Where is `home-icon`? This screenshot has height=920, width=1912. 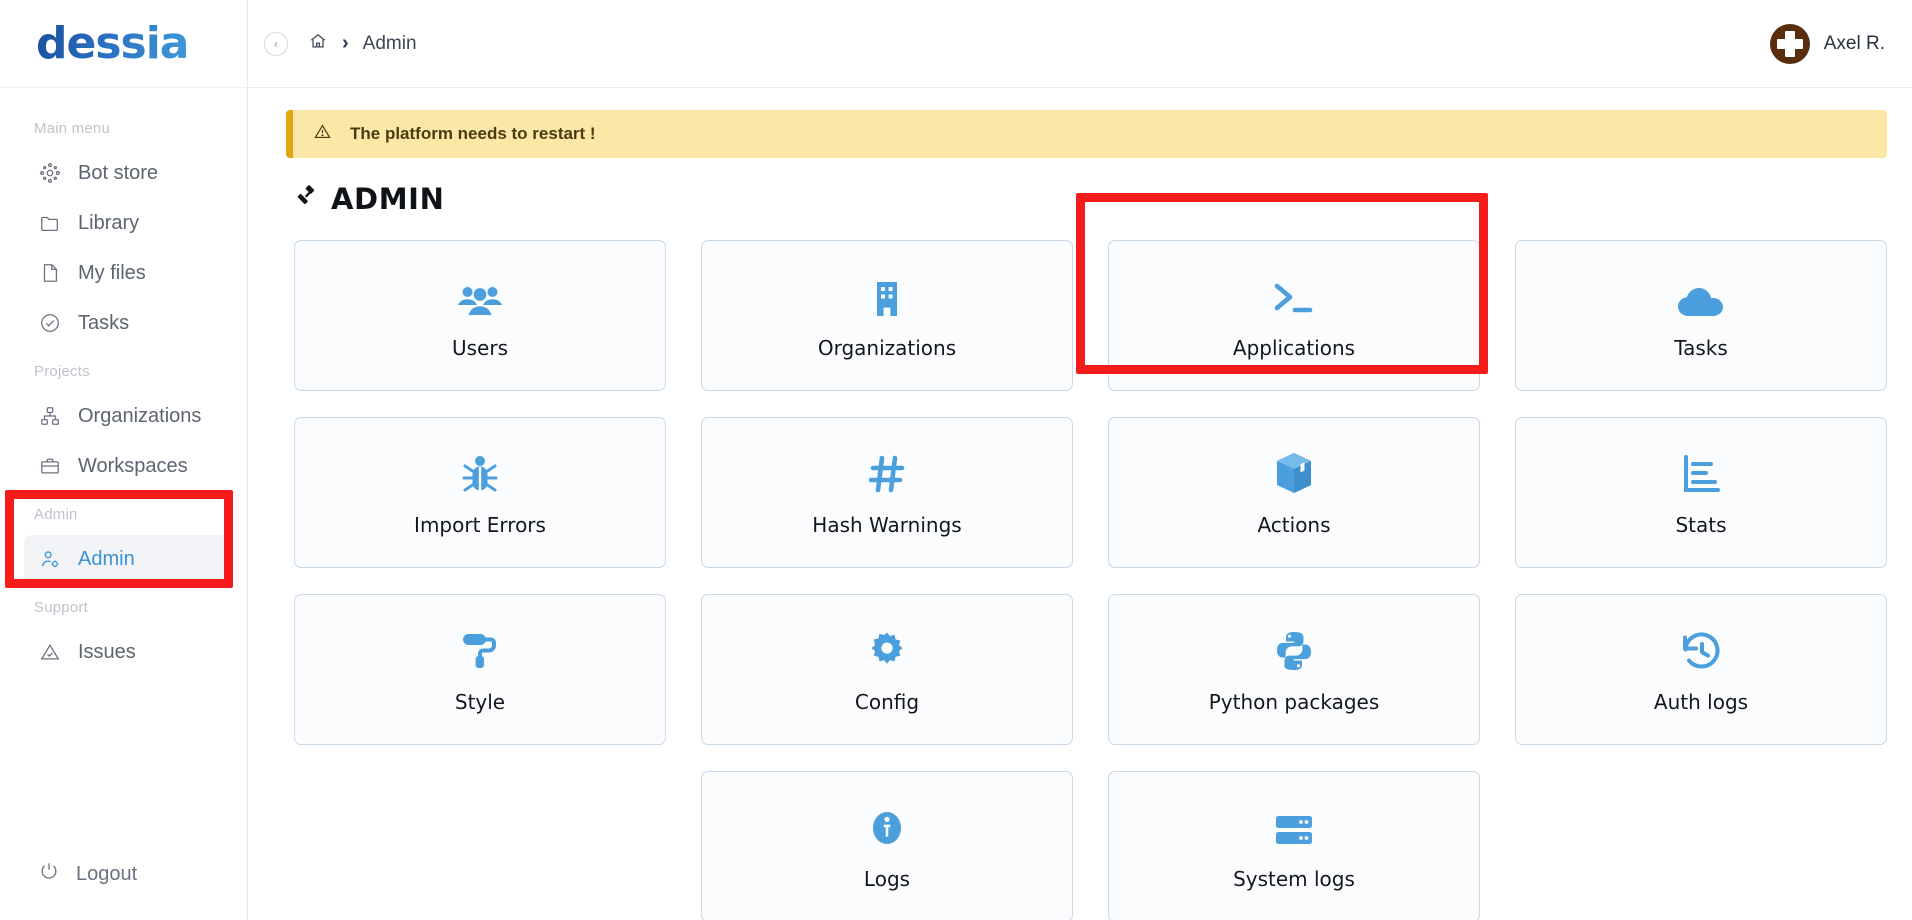
home-icon is located at coordinates (318, 43).